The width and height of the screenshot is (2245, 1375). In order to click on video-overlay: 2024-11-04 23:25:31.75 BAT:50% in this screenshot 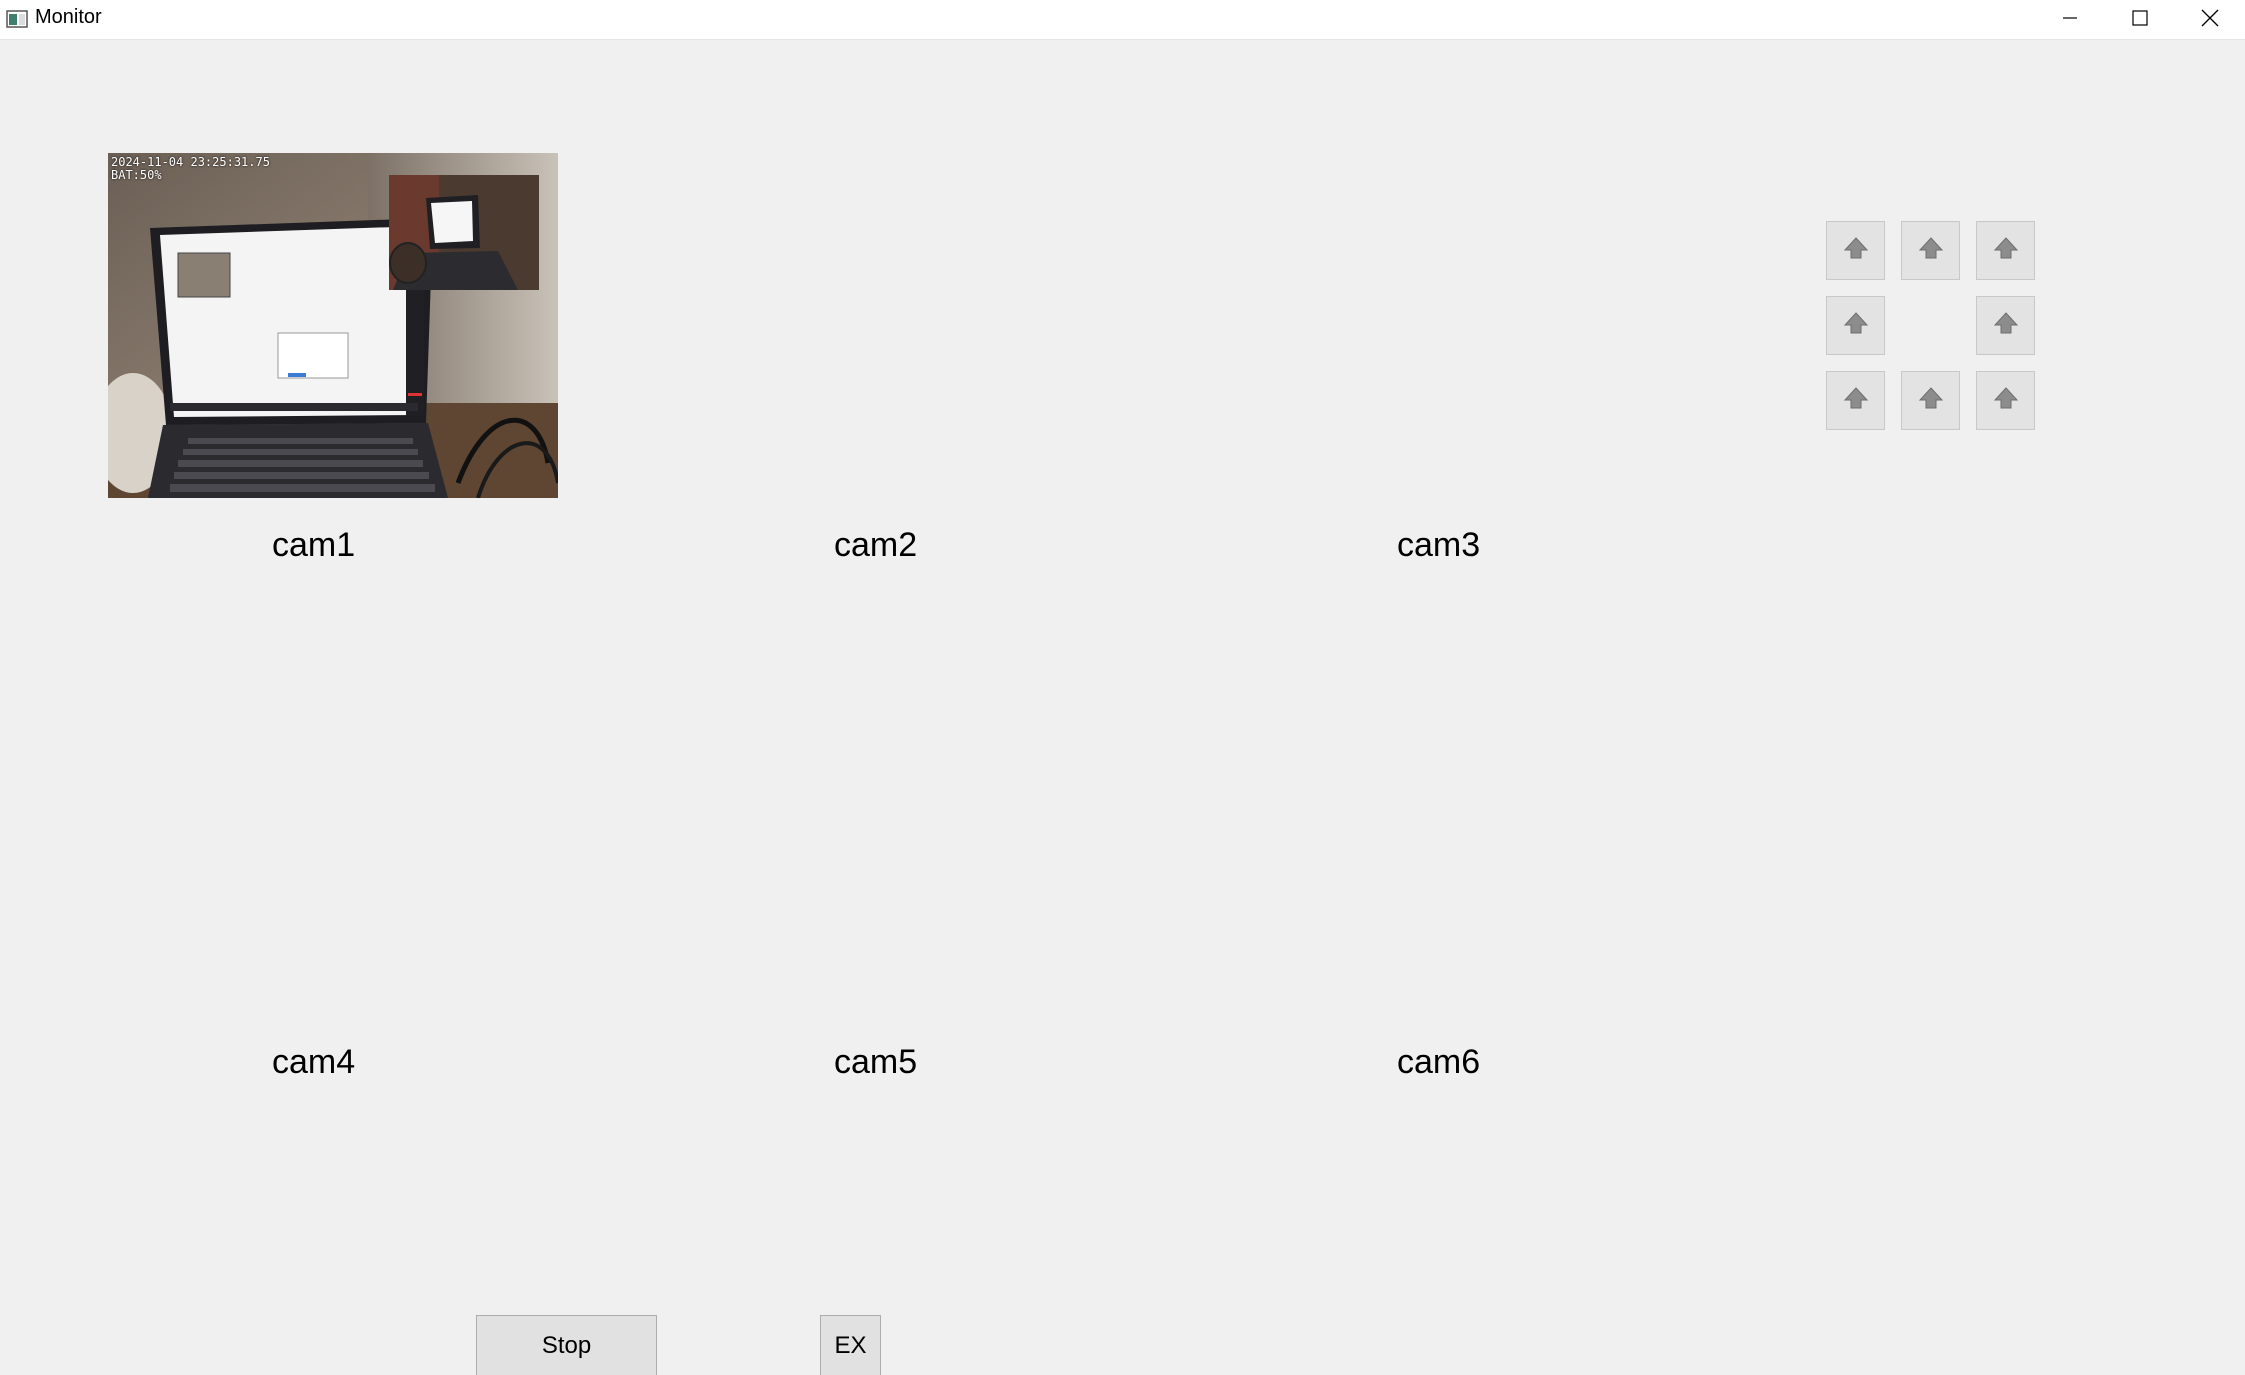, I will do `click(190, 169)`.